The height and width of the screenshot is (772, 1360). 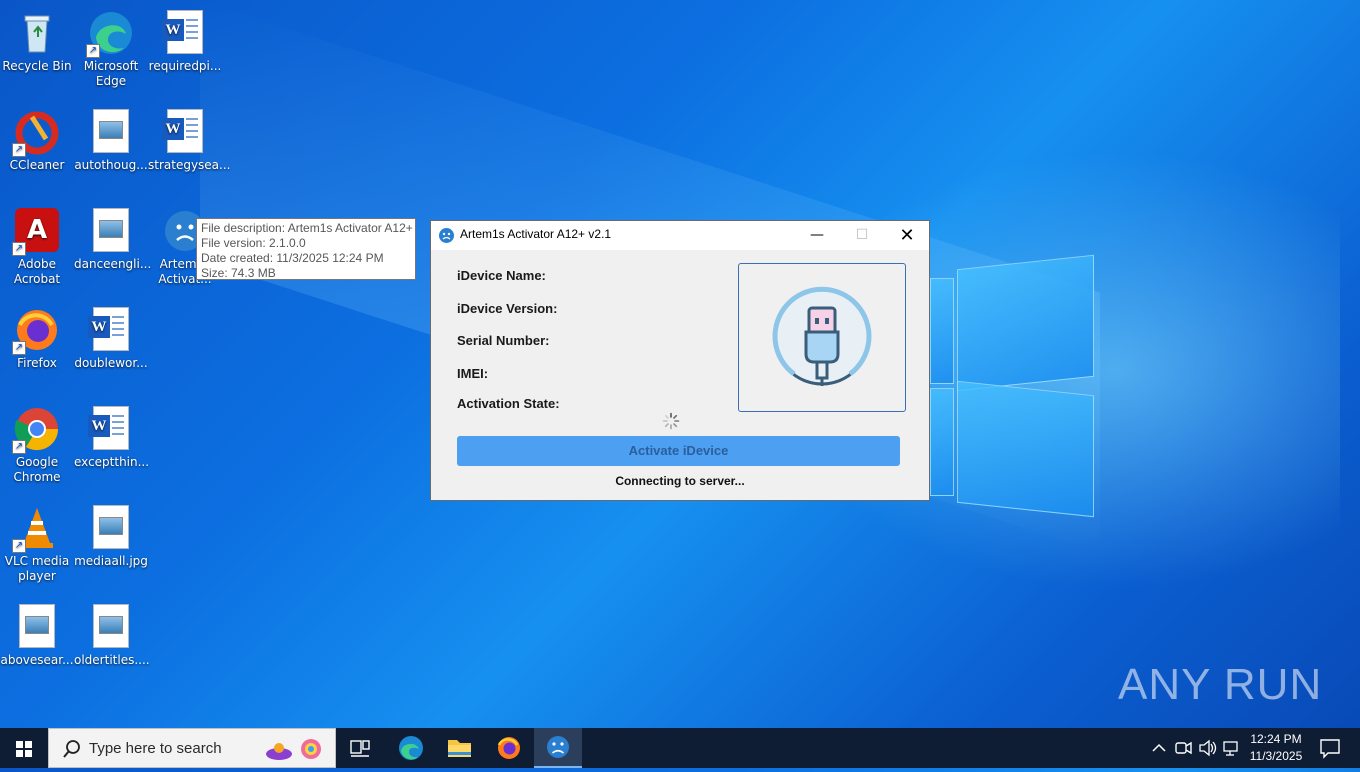 I want to click on desktop-icon-microsoft-edge: ↗ Microsoft Edge, so click(x=111, y=46).